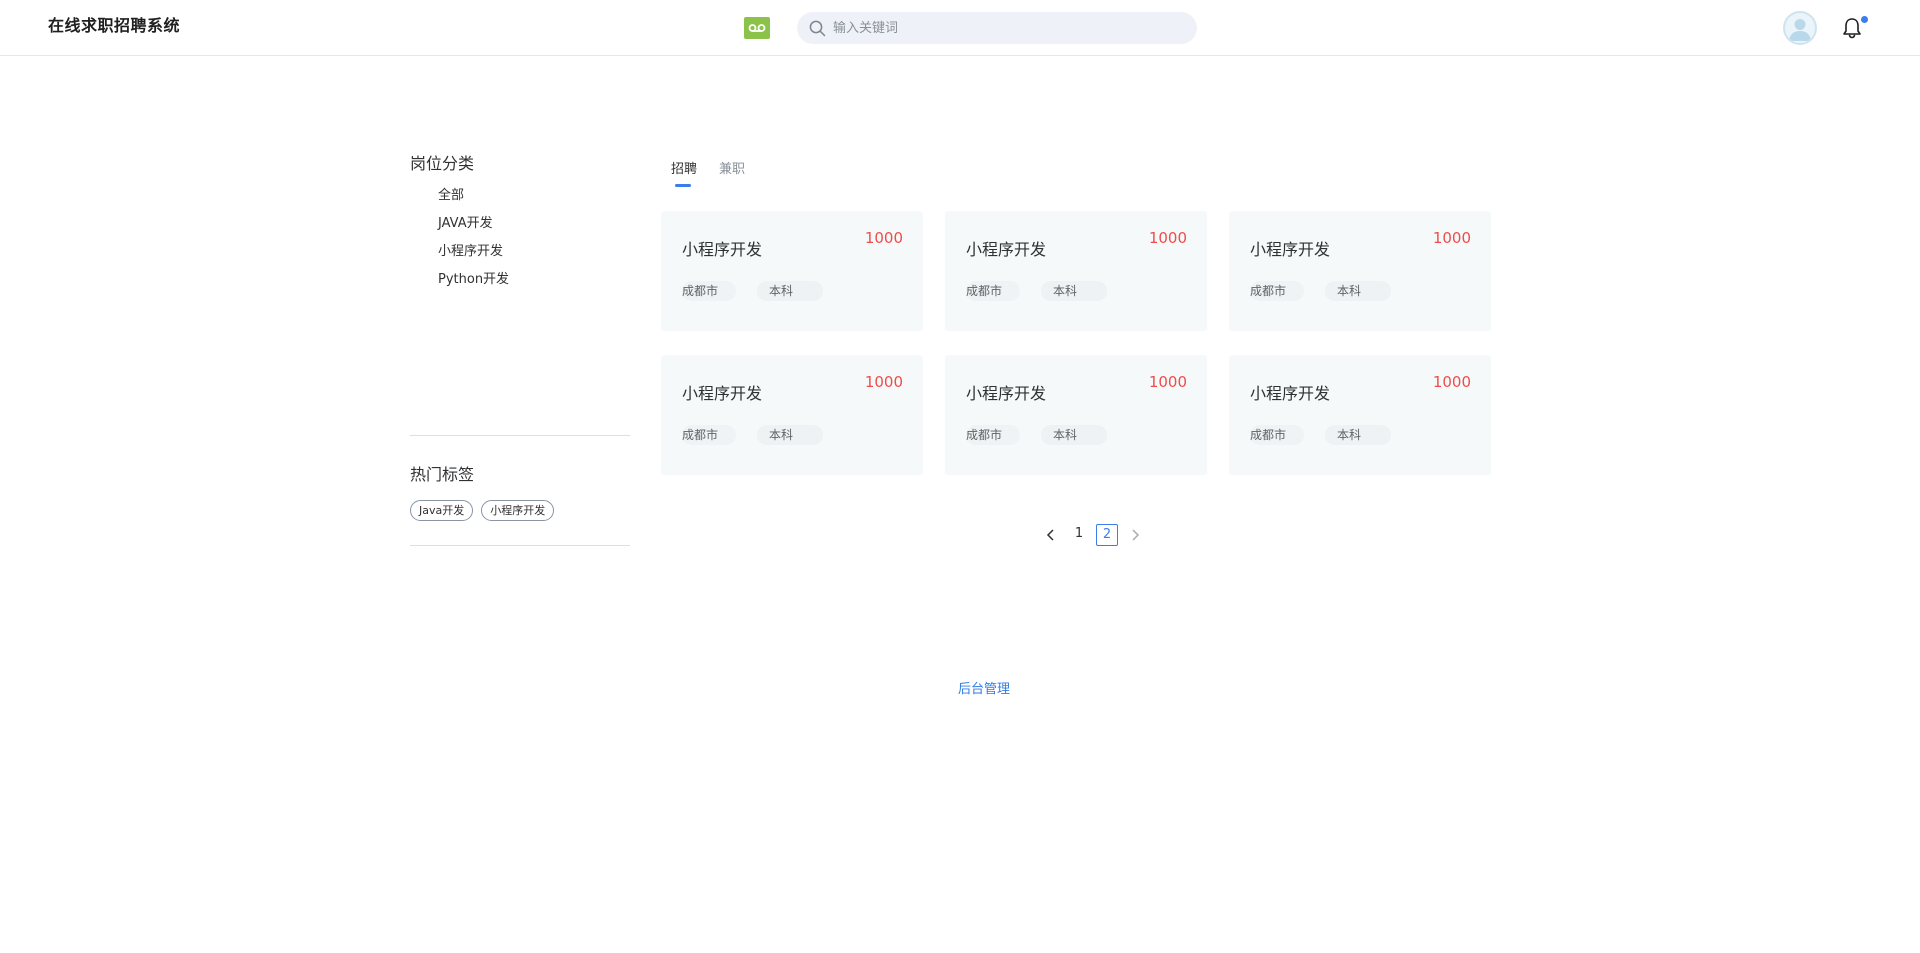  Describe the element at coordinates (984, 687) in the screenshot. I see `admin-link: 后台管理` at that location.